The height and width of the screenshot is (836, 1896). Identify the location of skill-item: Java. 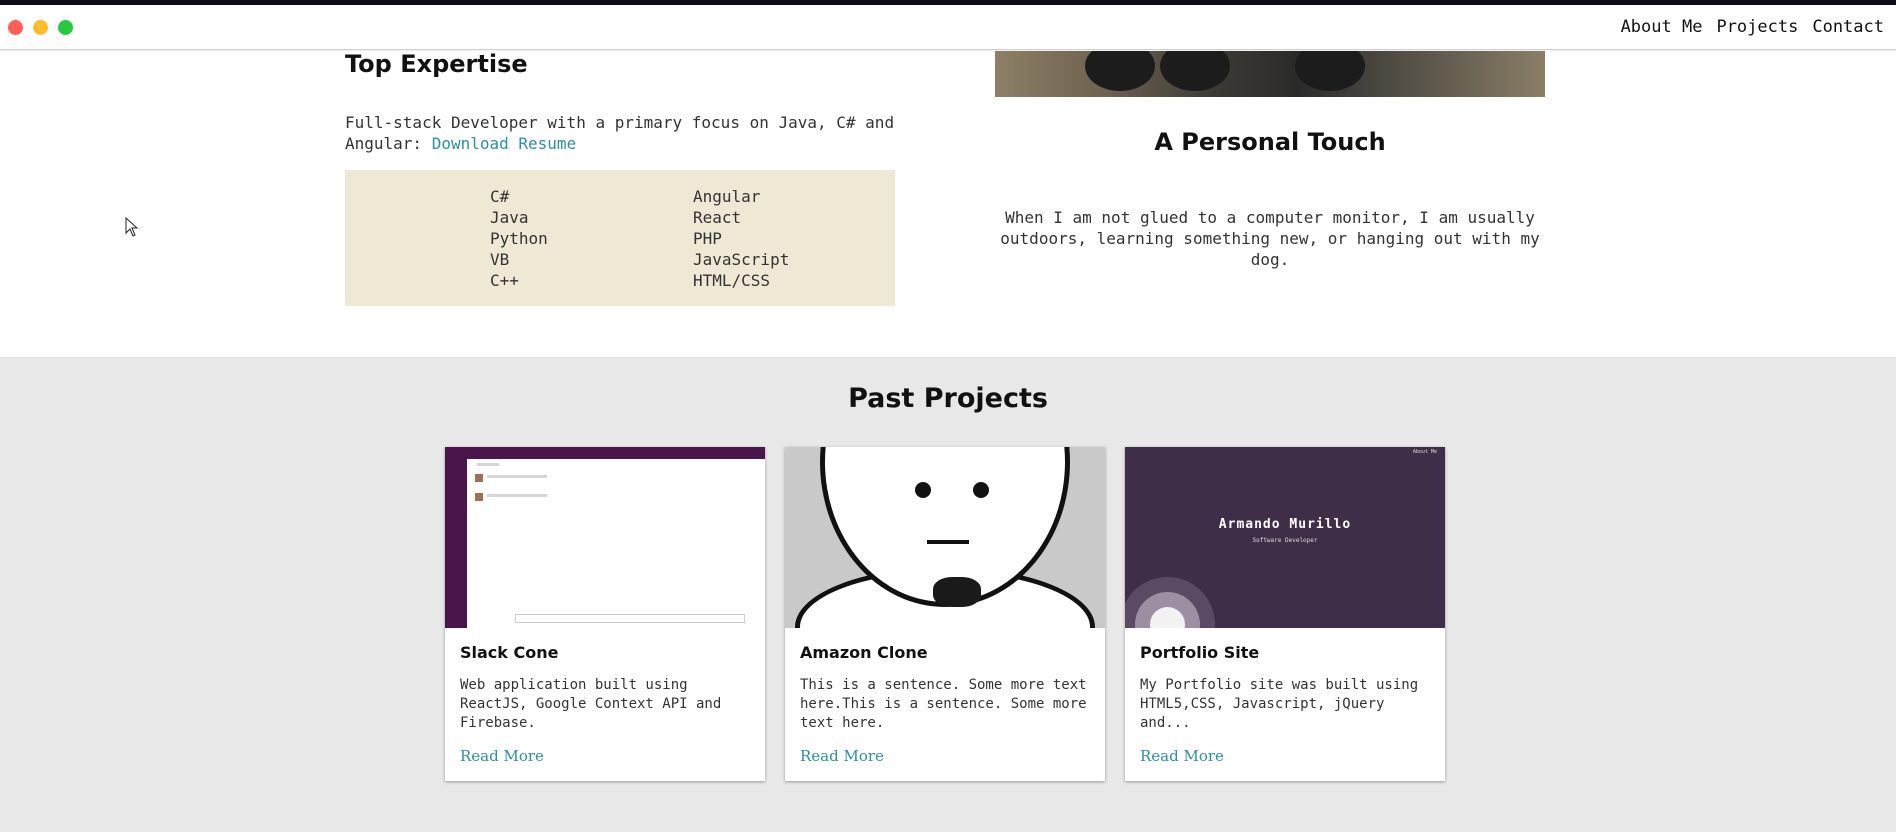
(509, 217).